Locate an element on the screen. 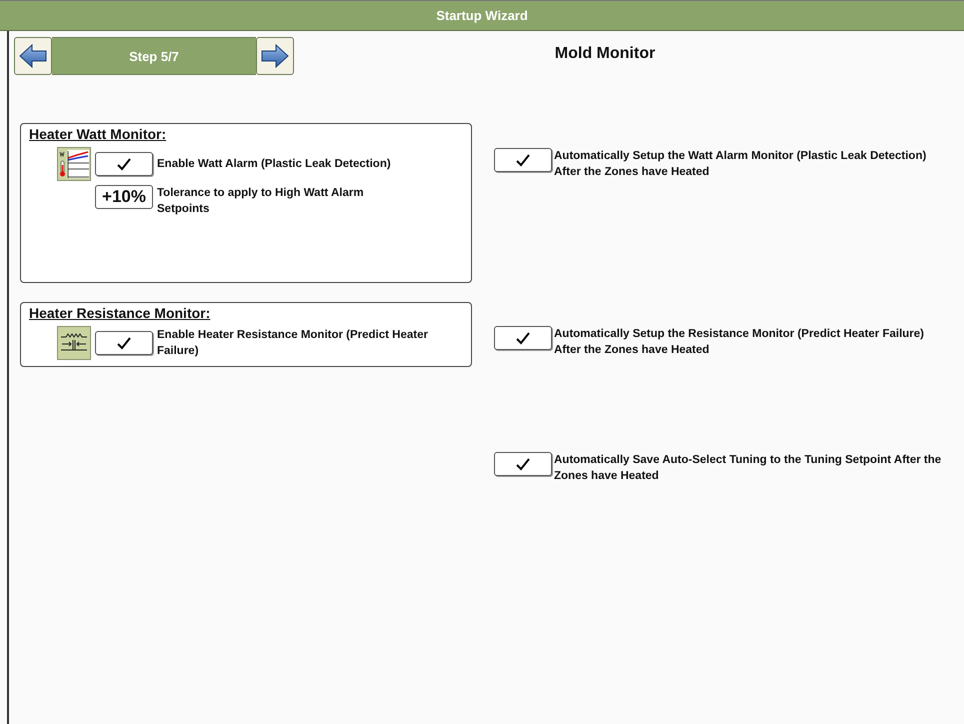  option-label: Enable Watt Alarm (Plastic Leak Detection) is located at coordinates (274, 164).